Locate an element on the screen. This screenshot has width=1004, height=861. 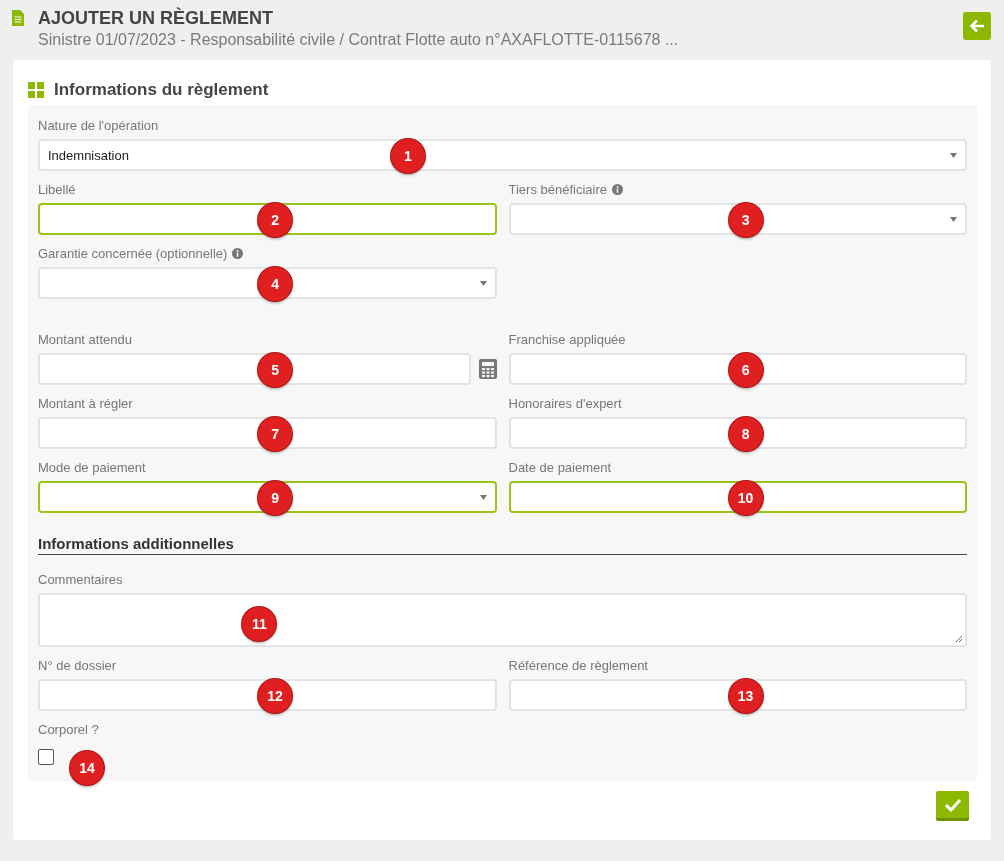
field-label: N° de dossier is located at coordinates (77, 665).